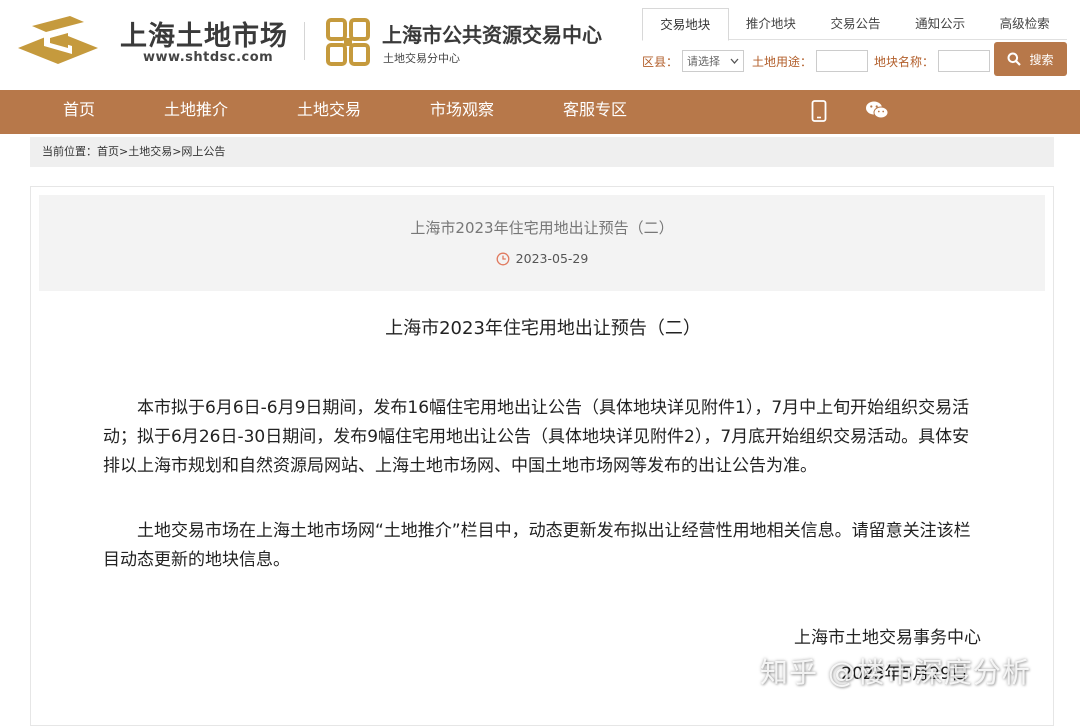  Describe the element at coordinates (877, 110) in the screenshot. I see `wechat-icon` at that location.